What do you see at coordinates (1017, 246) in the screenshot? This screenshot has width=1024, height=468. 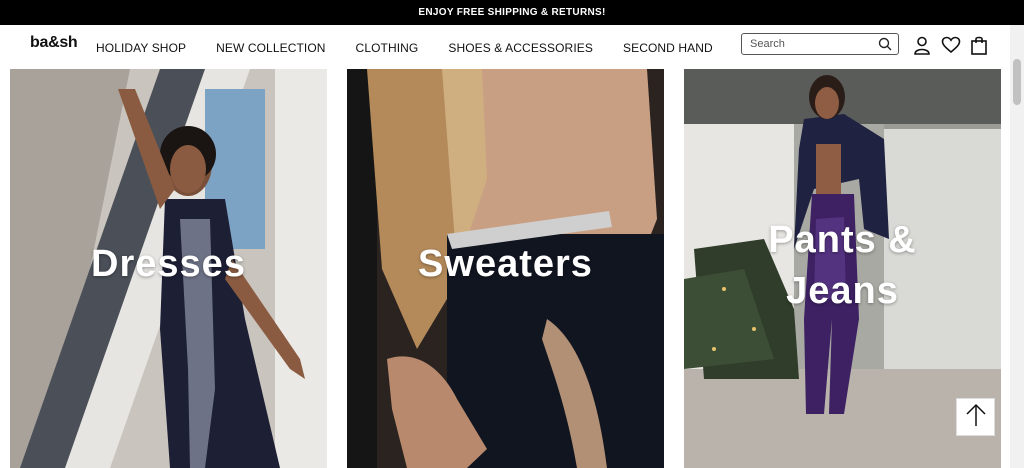 I see `page-scrollbar` at bounding box center [1017, 246].